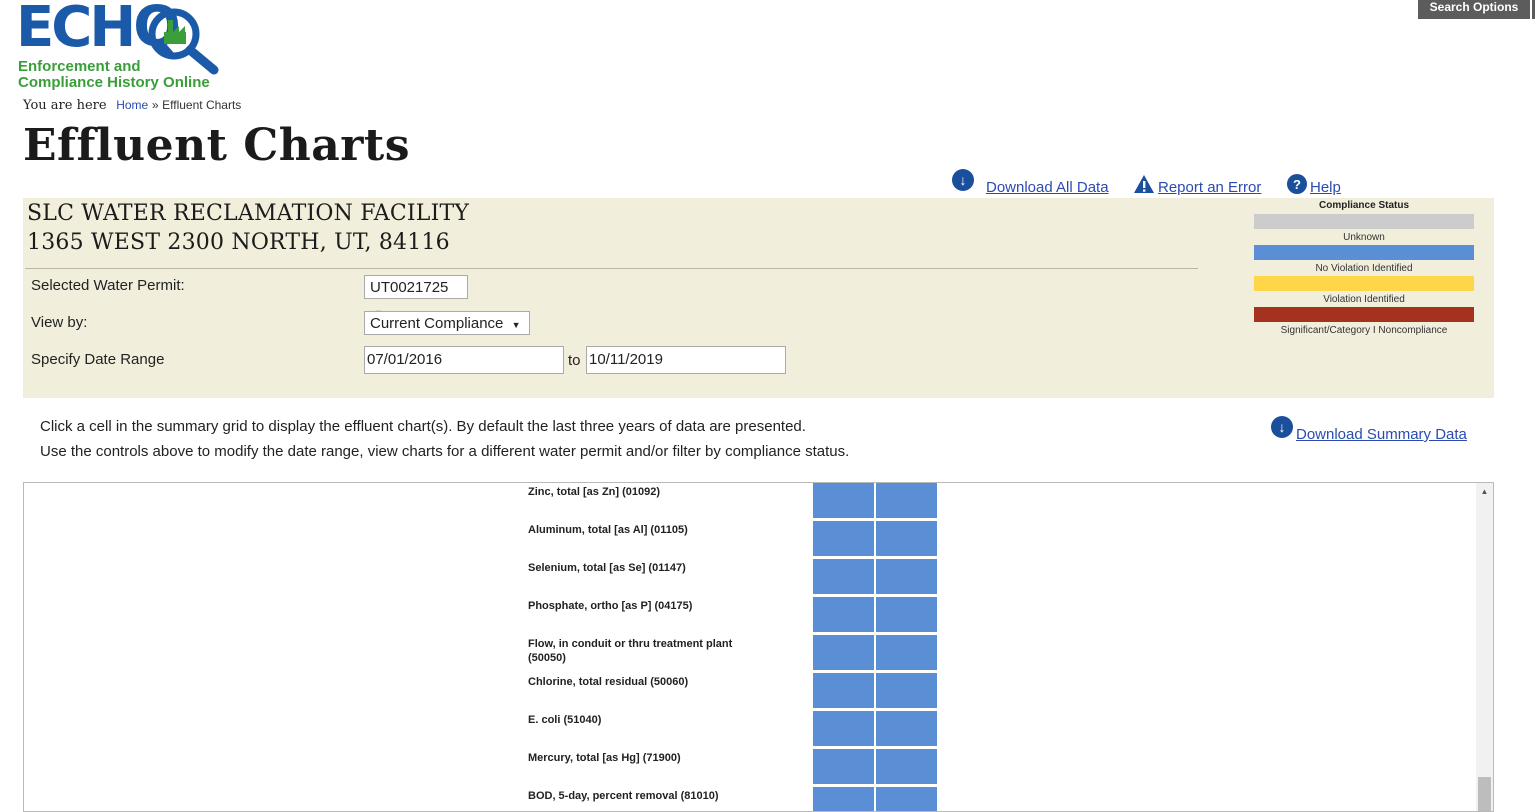  I want to click on help-icon: ?, so click(1297, 184).